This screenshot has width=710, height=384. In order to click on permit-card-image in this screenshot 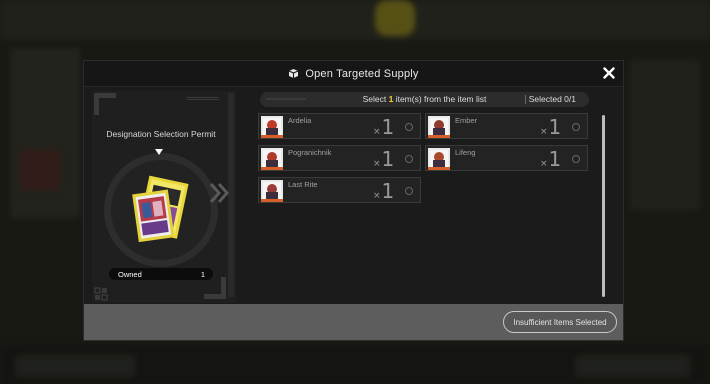, I will do `click(162, 208)`.